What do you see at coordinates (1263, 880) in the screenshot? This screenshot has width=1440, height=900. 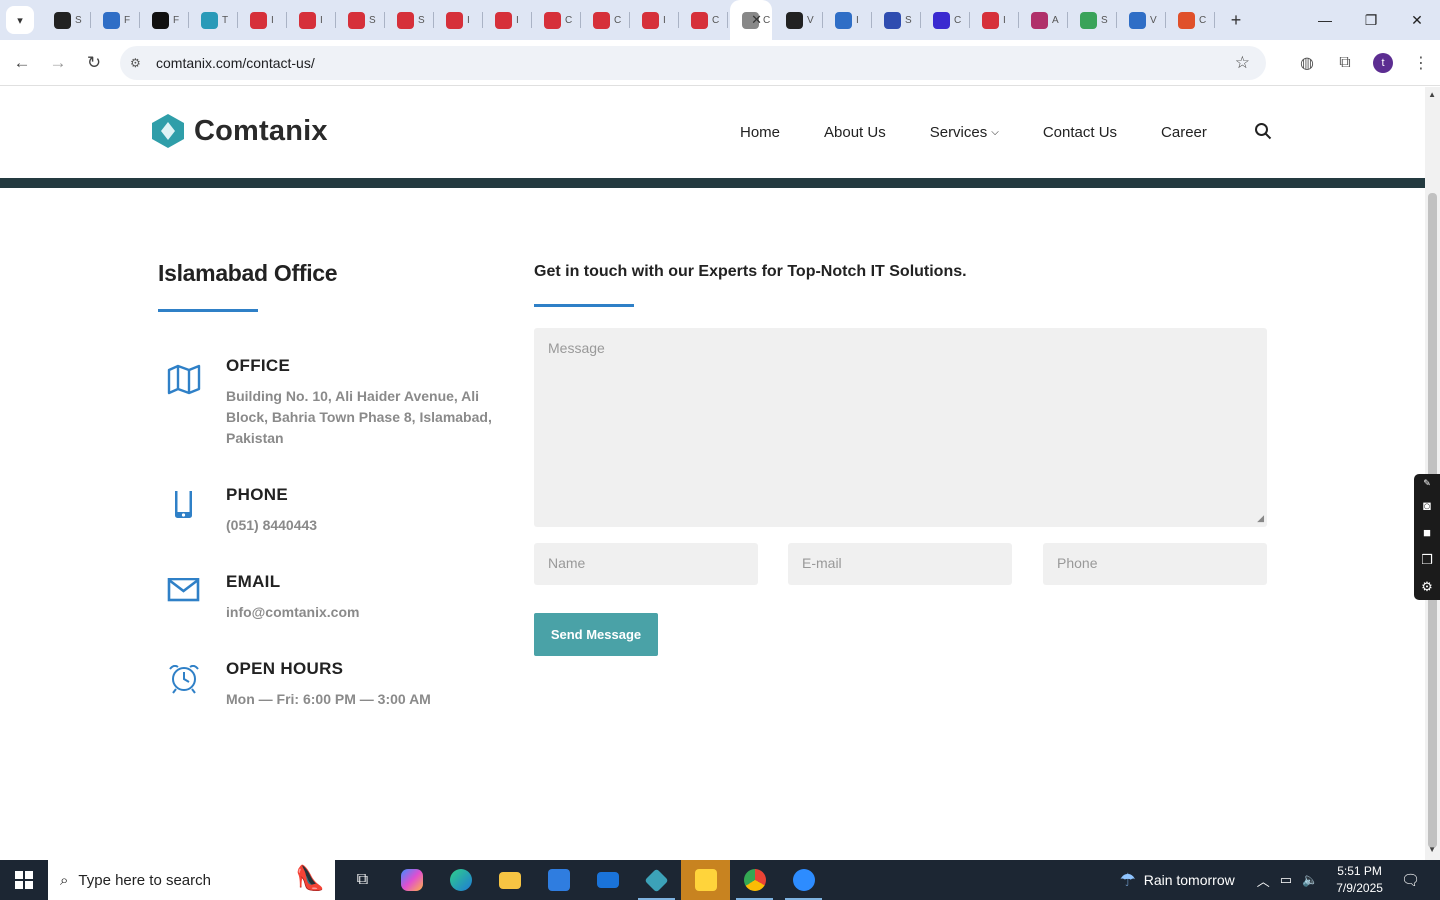 I see `tray-chevron-up-icon: ︿` at bounding box center [1263, 880].